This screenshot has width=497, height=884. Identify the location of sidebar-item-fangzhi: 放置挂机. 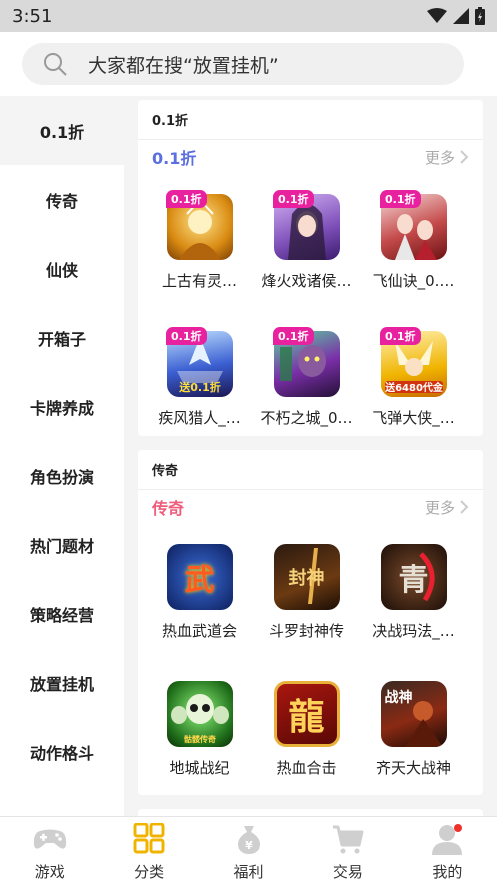
(62, 682).